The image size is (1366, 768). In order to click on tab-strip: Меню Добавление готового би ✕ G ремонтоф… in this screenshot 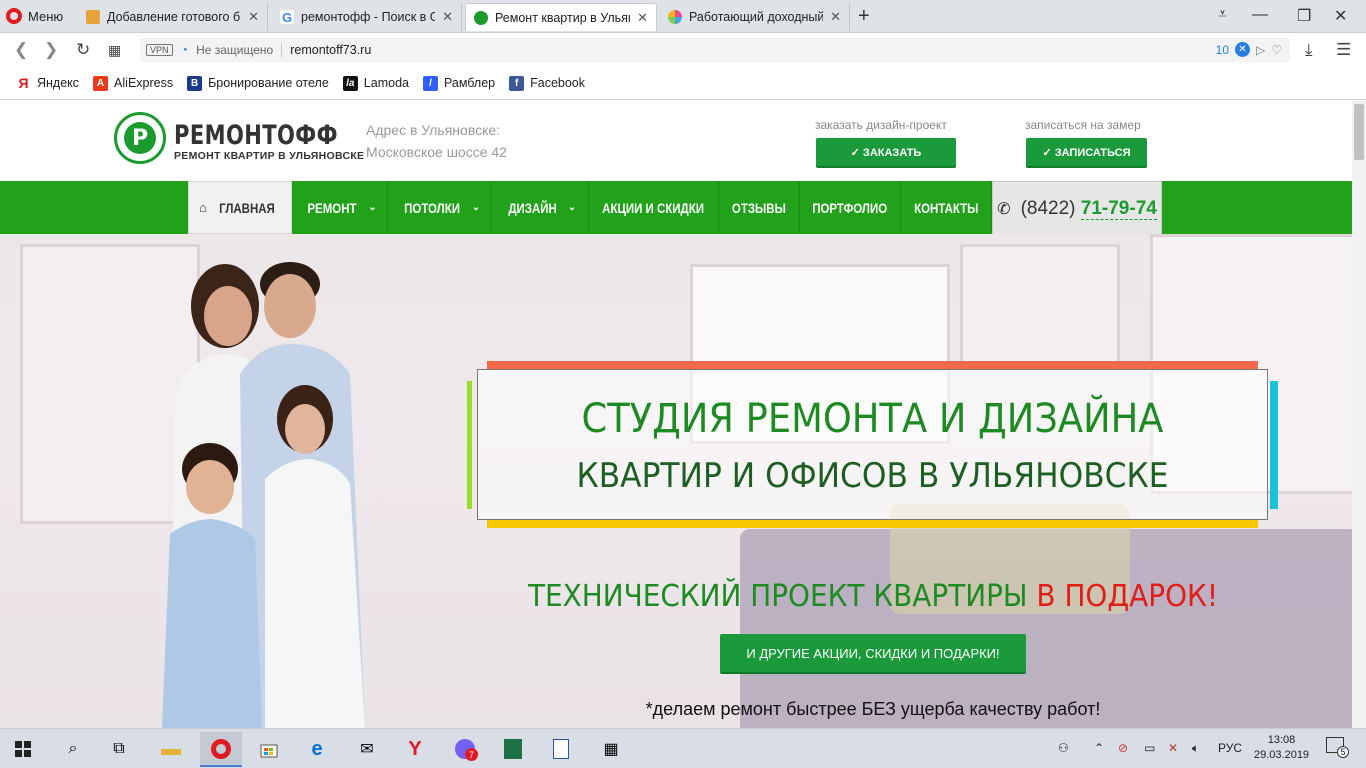, I will do `click(683, 16)`.